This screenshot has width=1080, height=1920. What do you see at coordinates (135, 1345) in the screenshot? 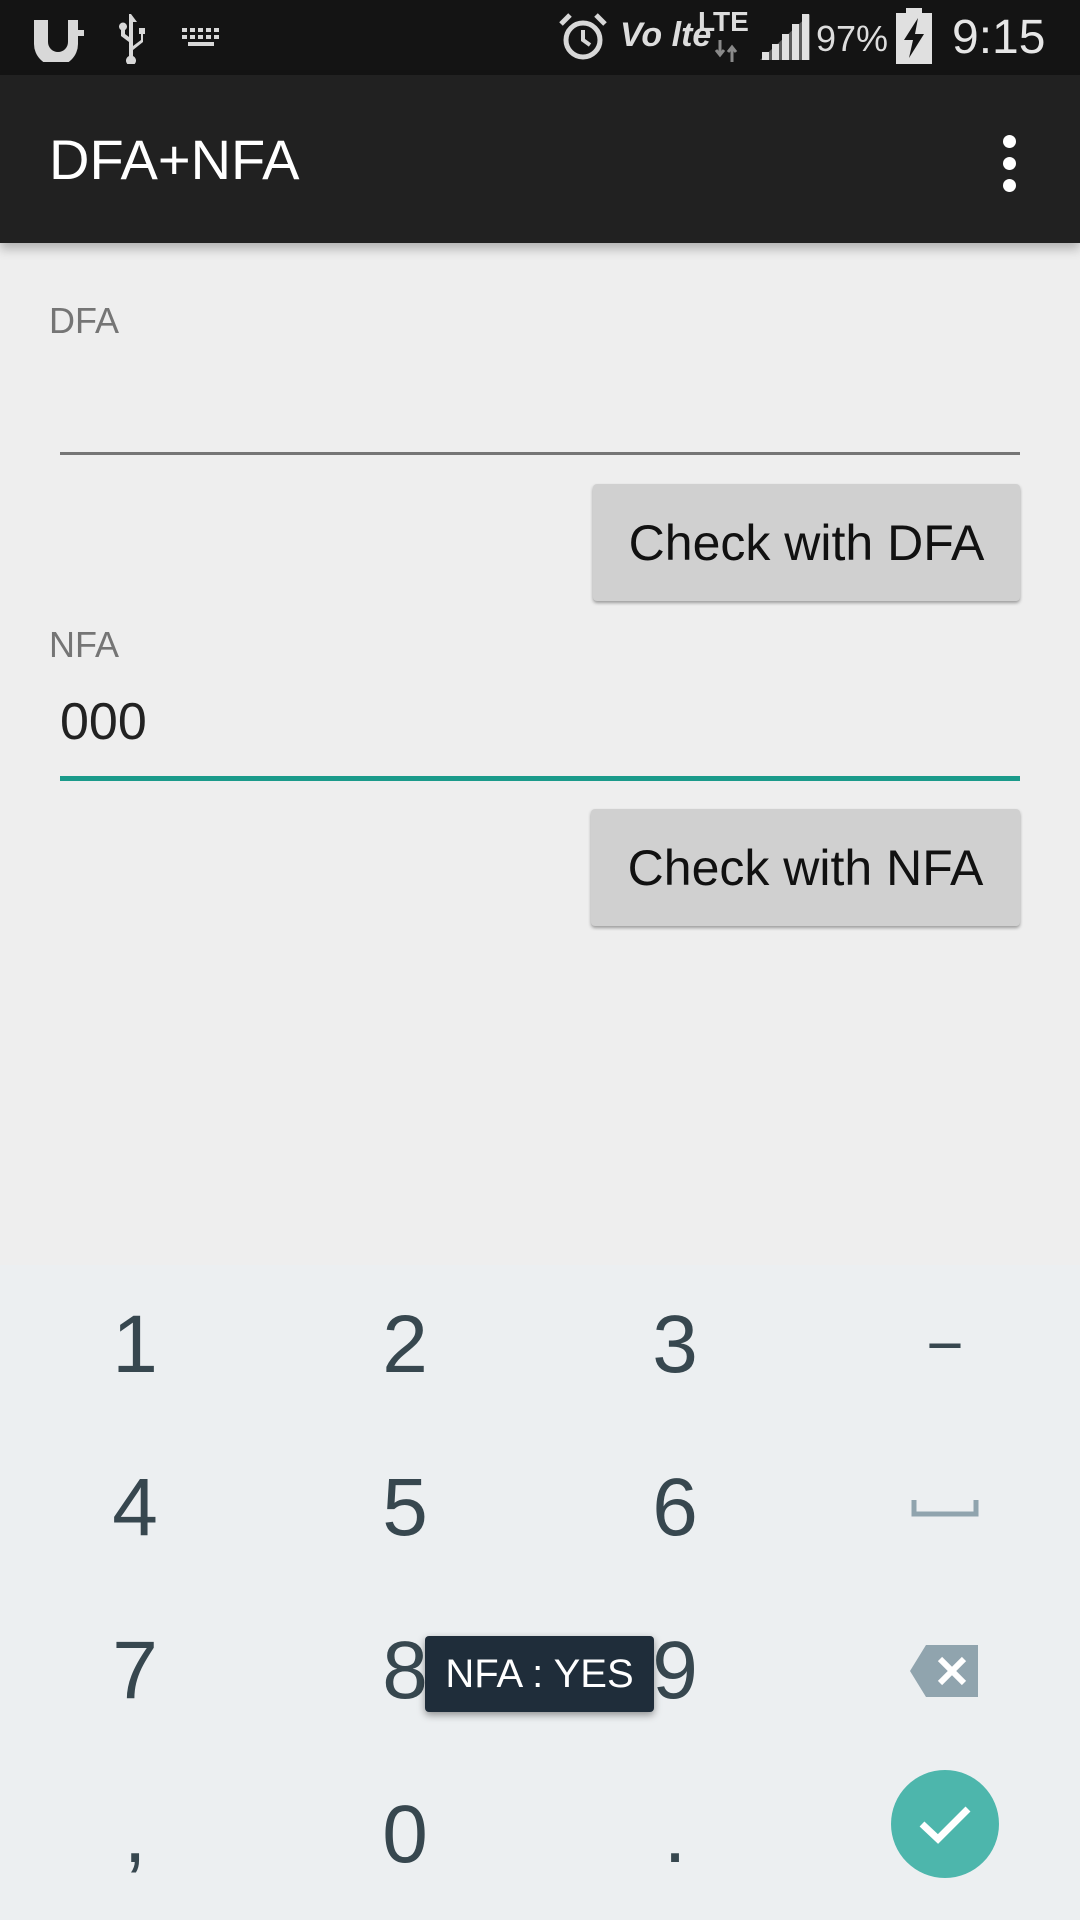
I see `key-1: 1` at bounding box center [135, 1345].